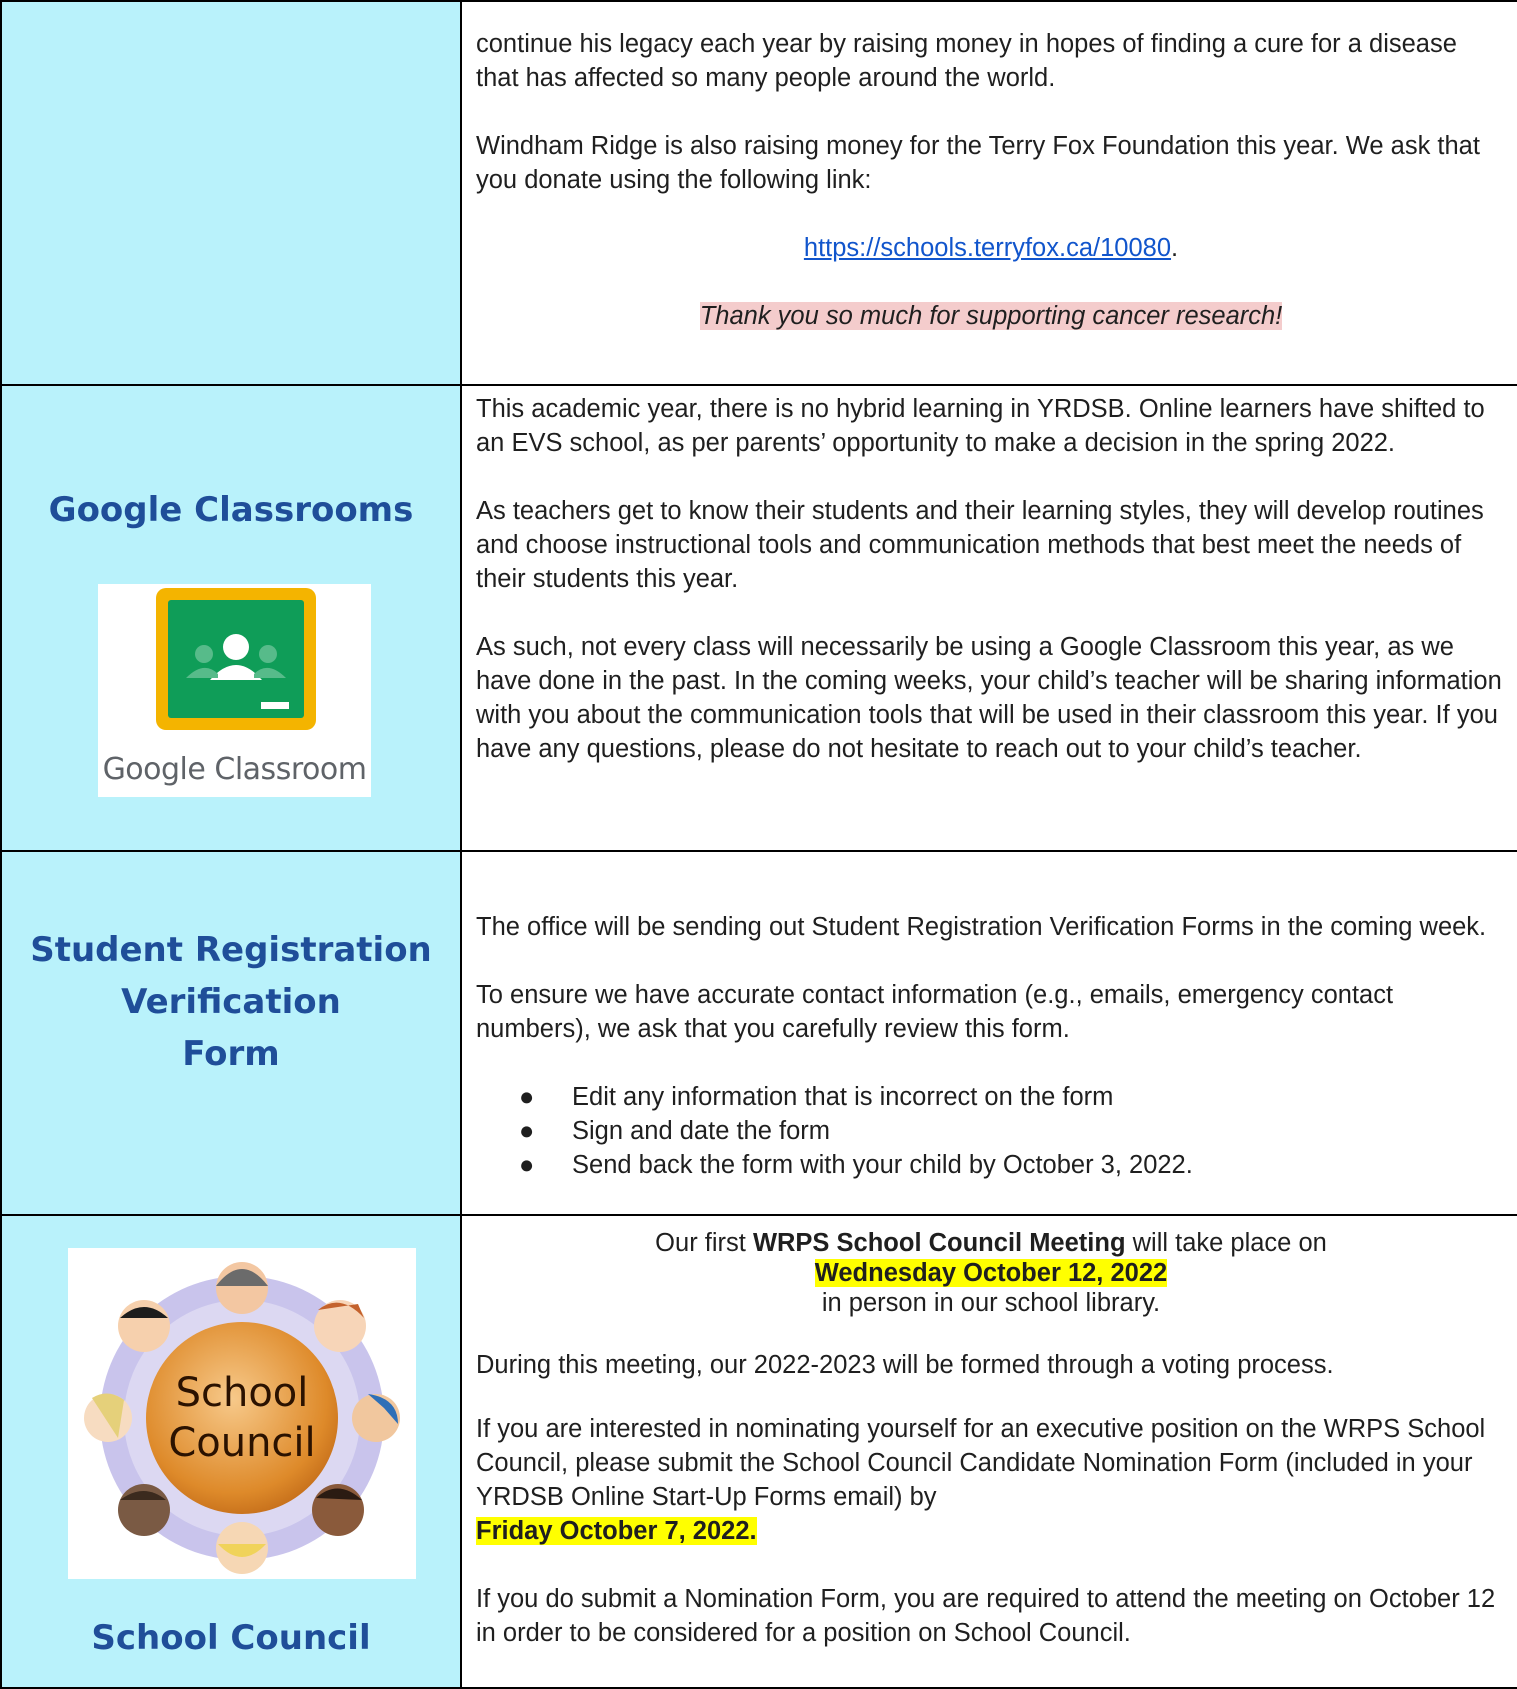 The image size is (1517, 1689). I want to click on meeting-date-line: Wednesday October 12, 2022, so click(991, 1273).